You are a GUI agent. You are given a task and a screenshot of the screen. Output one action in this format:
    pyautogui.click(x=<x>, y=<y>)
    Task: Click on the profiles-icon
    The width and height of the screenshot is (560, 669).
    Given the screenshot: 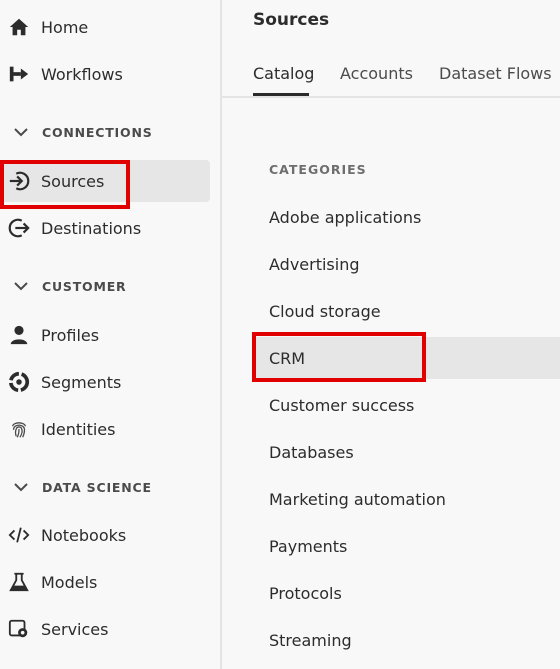 What is the action you would take?
    pyautogui.click(x=19, y=335)
    